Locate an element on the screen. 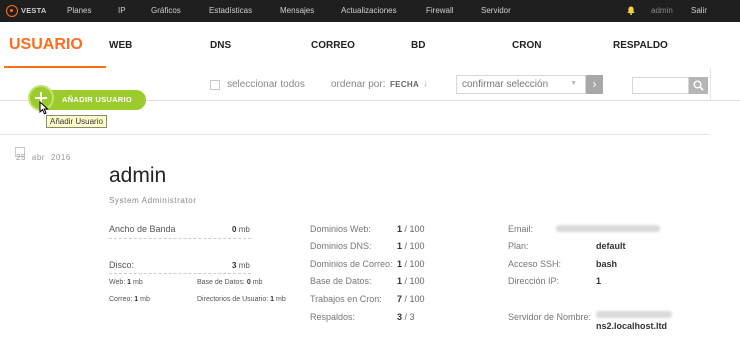 This screenshot has height=351, width=740. list-divider is located at coordinates (355, 134).